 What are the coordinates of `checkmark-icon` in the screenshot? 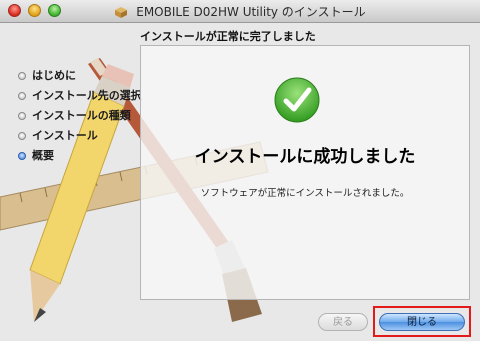 It's located at (297, 100).